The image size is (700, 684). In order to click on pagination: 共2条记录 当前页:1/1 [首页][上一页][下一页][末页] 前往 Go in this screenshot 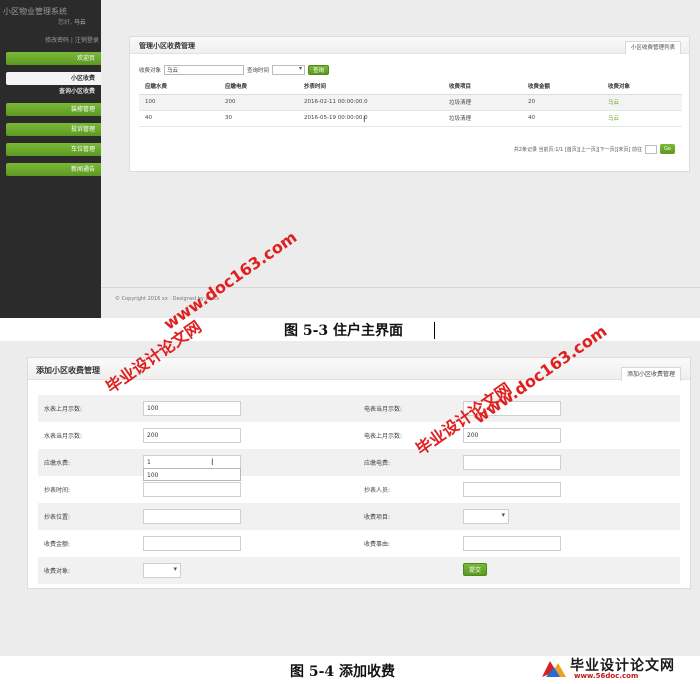, I will do `click(594, 149)`.